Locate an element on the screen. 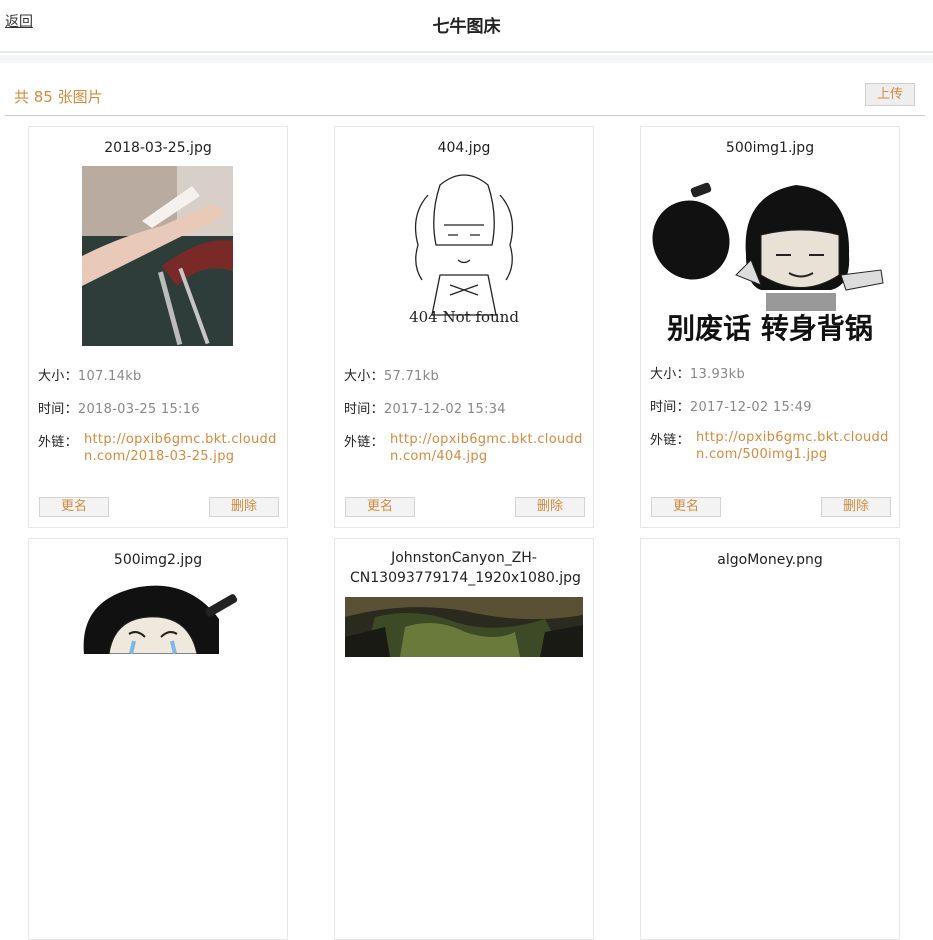 The width and height of the screenshot is (933, 940). gallery-toolbar: 共 85 张图片 上传 is located at coordinates (465, 89).